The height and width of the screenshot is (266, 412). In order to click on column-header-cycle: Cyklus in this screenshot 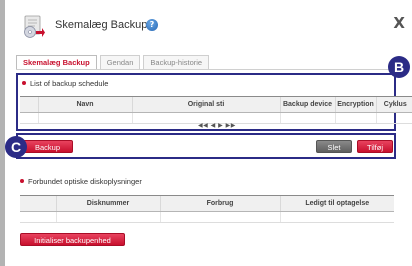, I will do `click(393, 104)`.